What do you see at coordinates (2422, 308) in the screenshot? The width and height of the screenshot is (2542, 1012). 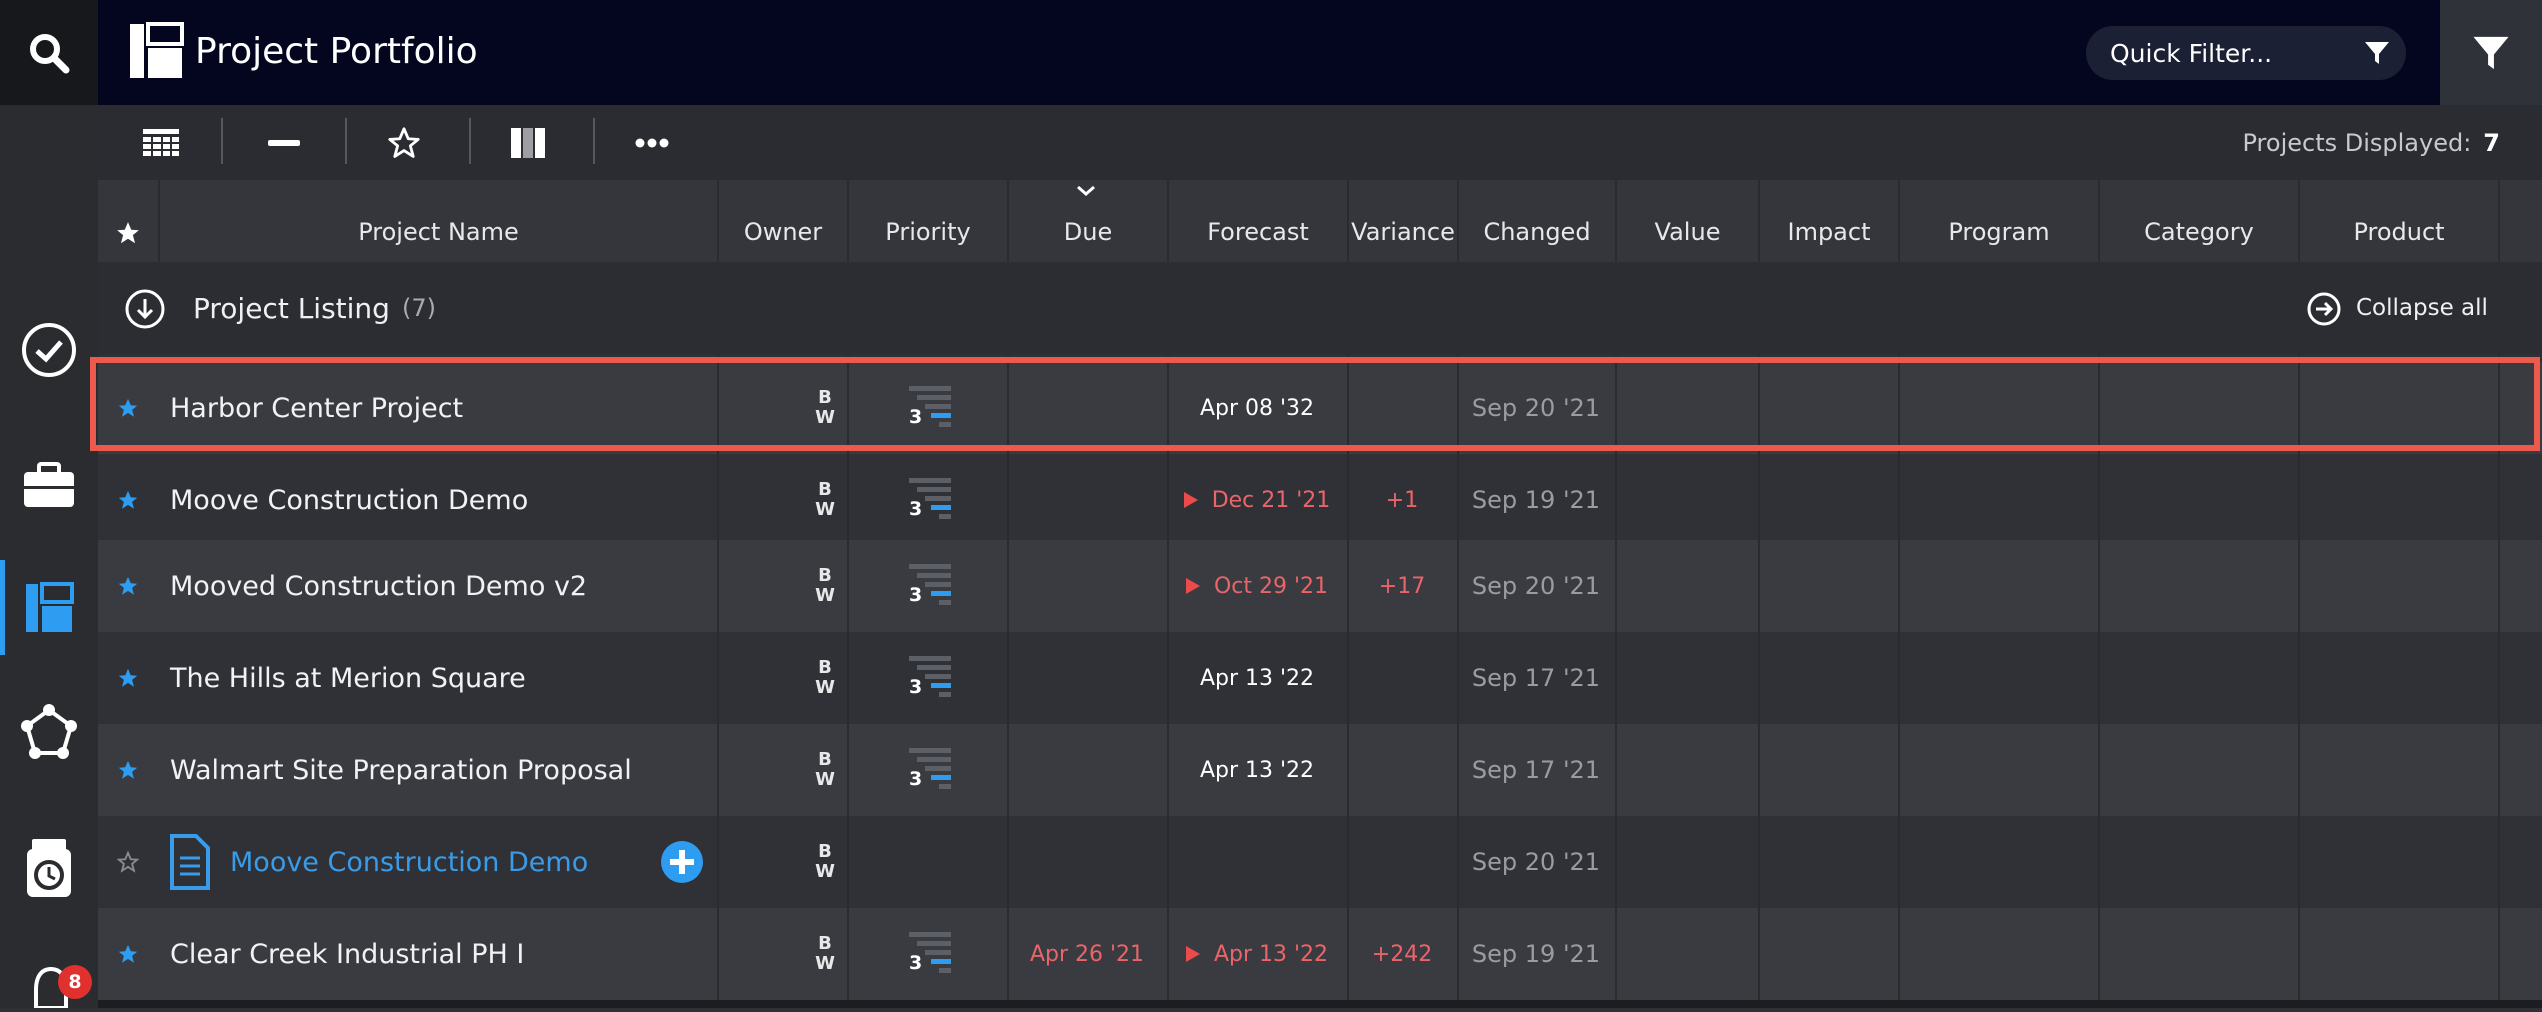 I see `collapse-all-button: Collapse all` at bounding box center [2422, 308].